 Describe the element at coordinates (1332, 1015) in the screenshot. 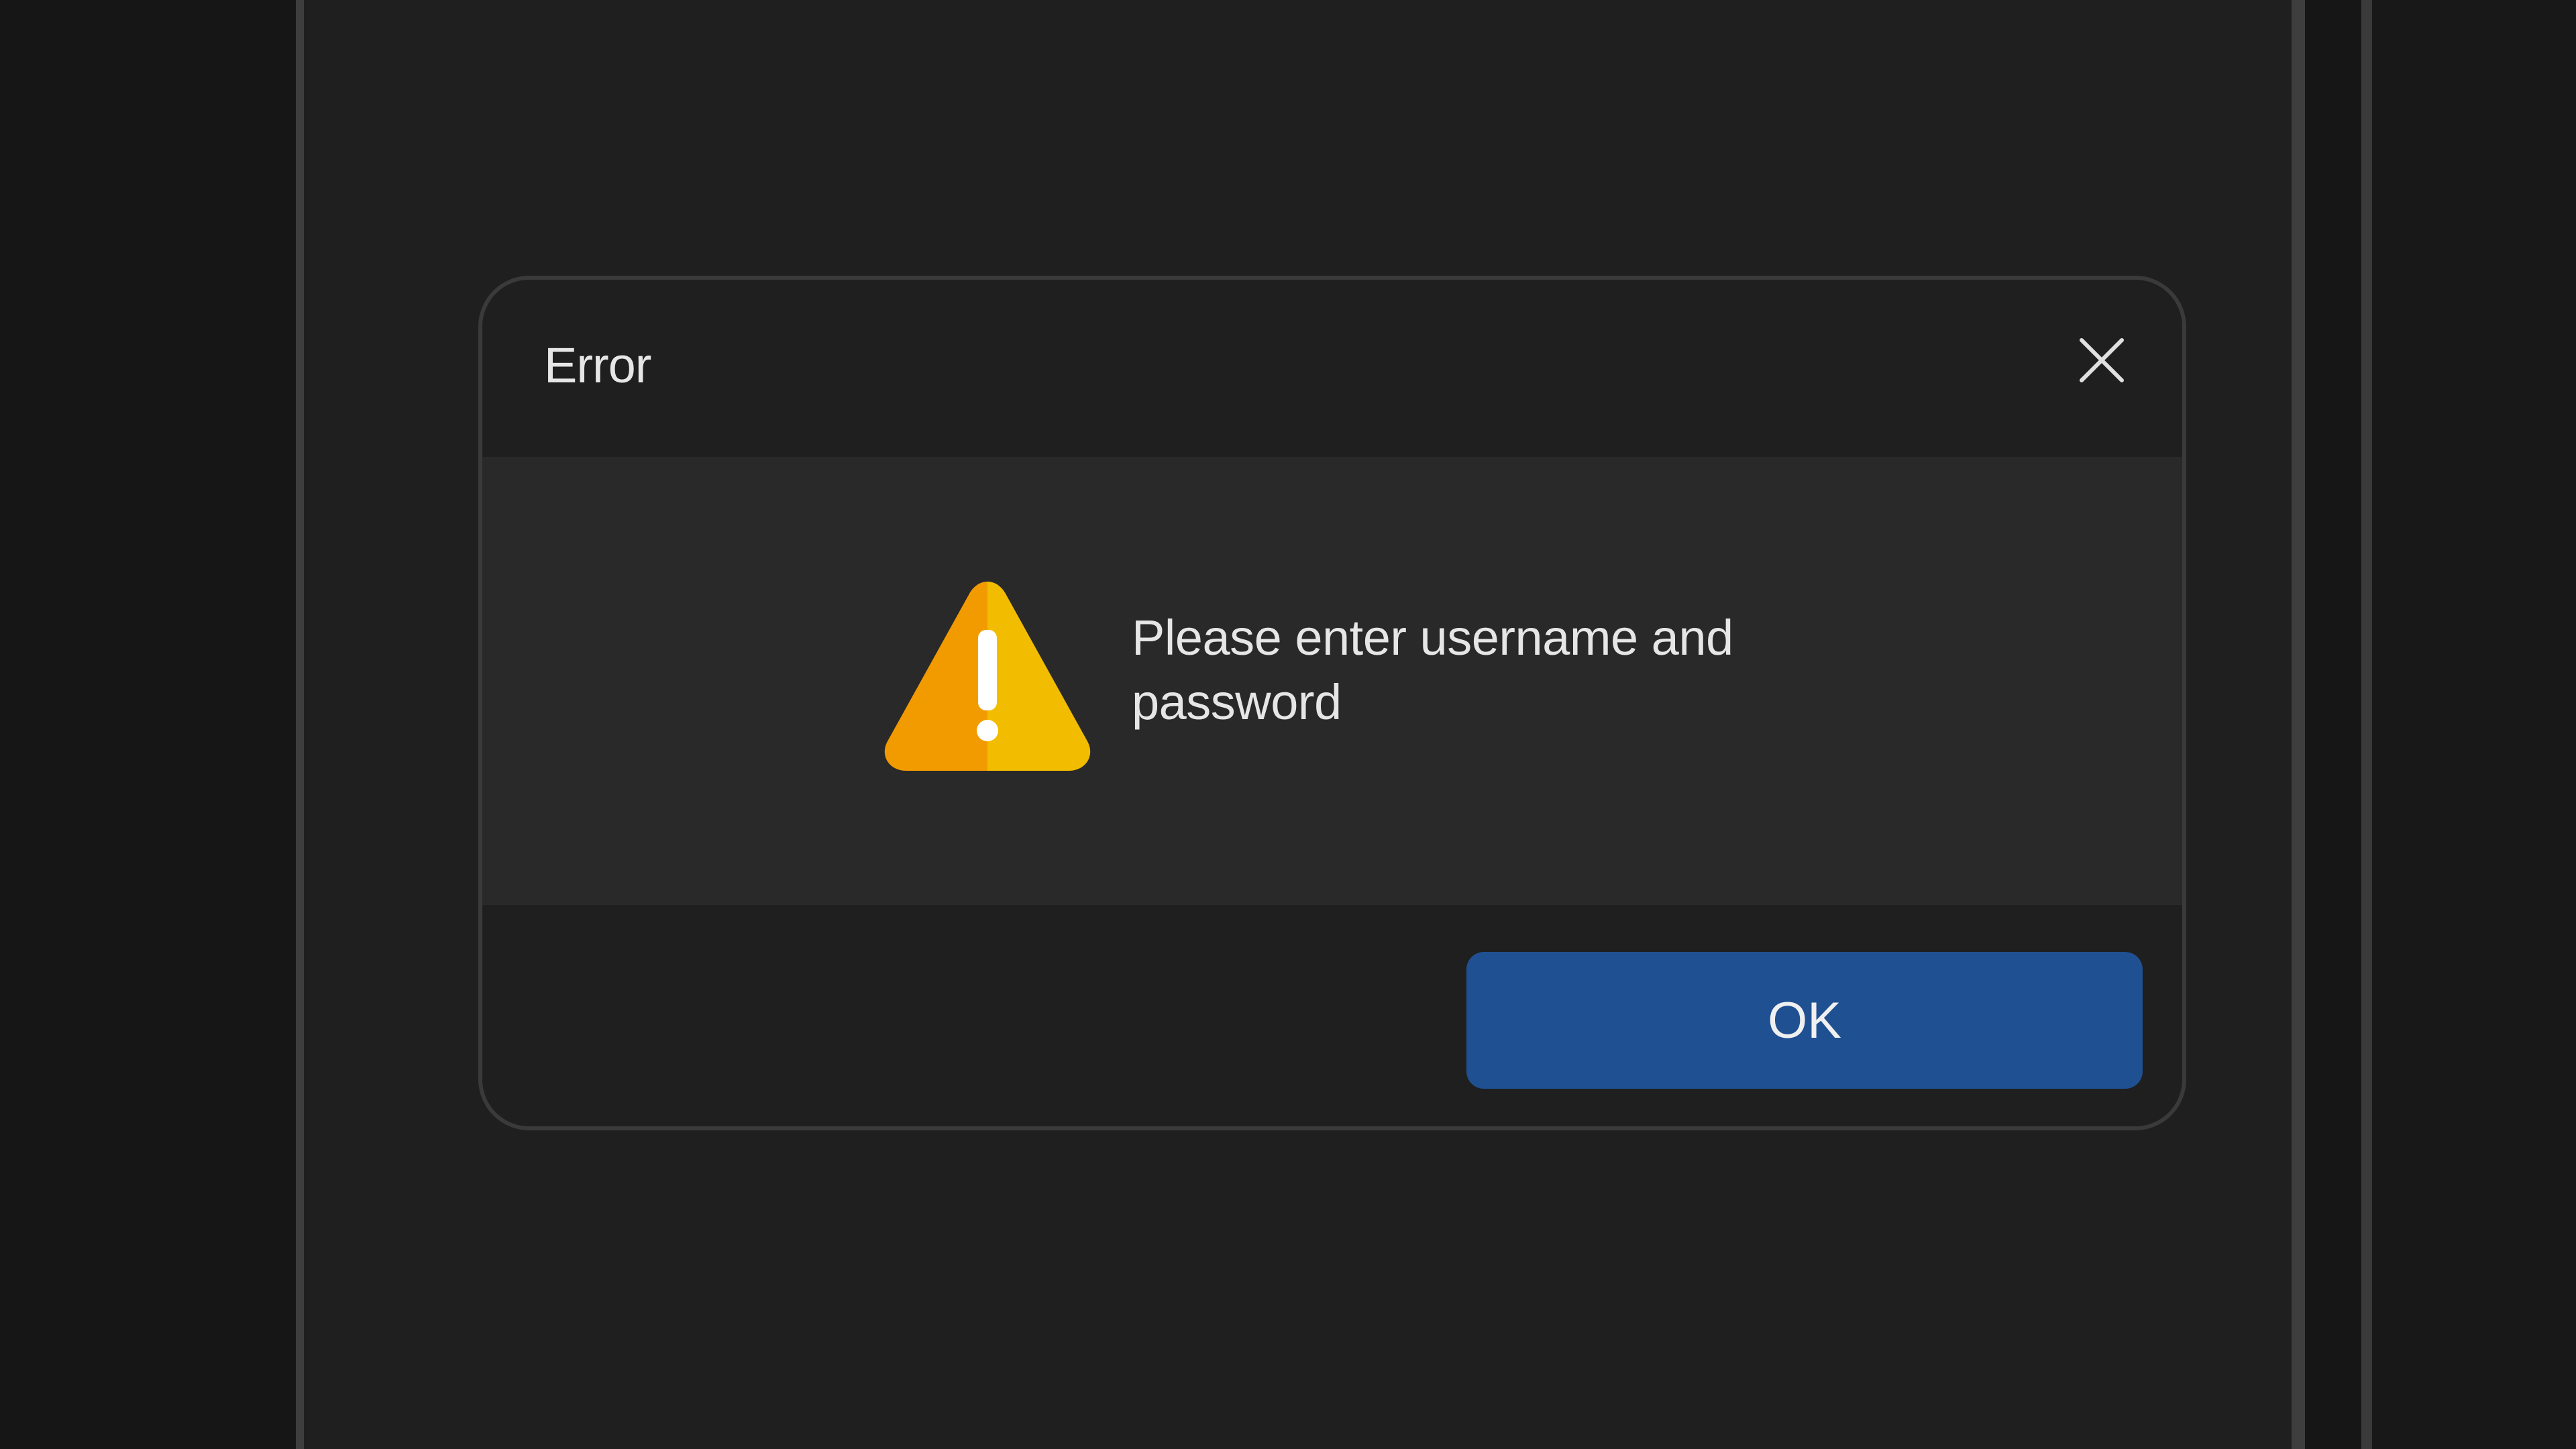

I see `dialog-footer: OK` at that location.